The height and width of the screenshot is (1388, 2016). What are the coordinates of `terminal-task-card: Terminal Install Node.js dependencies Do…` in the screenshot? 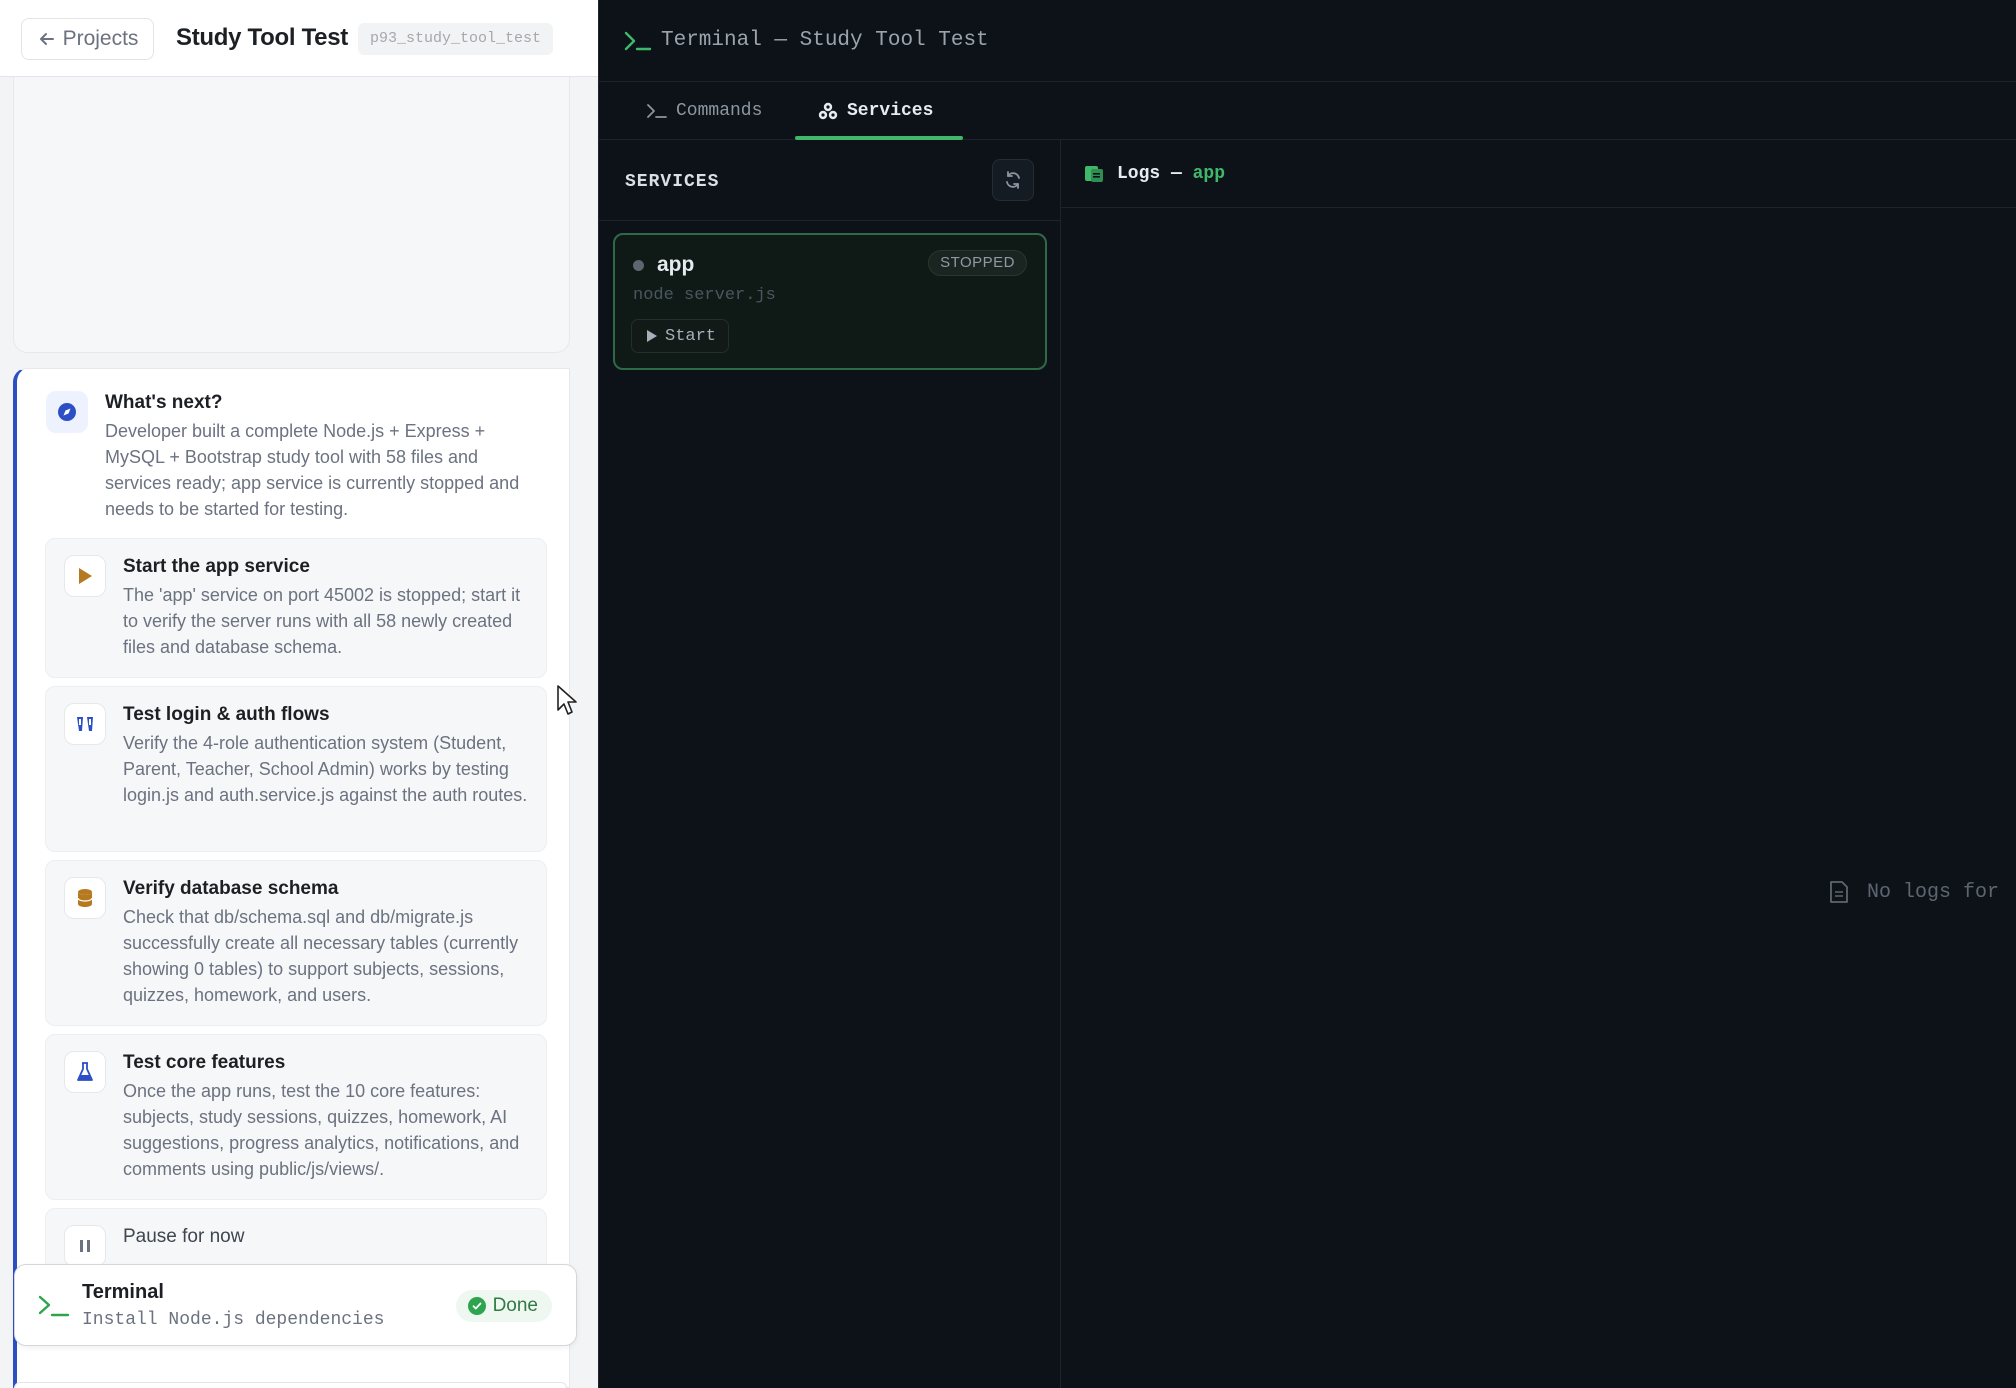 It's located at (295, 1305).